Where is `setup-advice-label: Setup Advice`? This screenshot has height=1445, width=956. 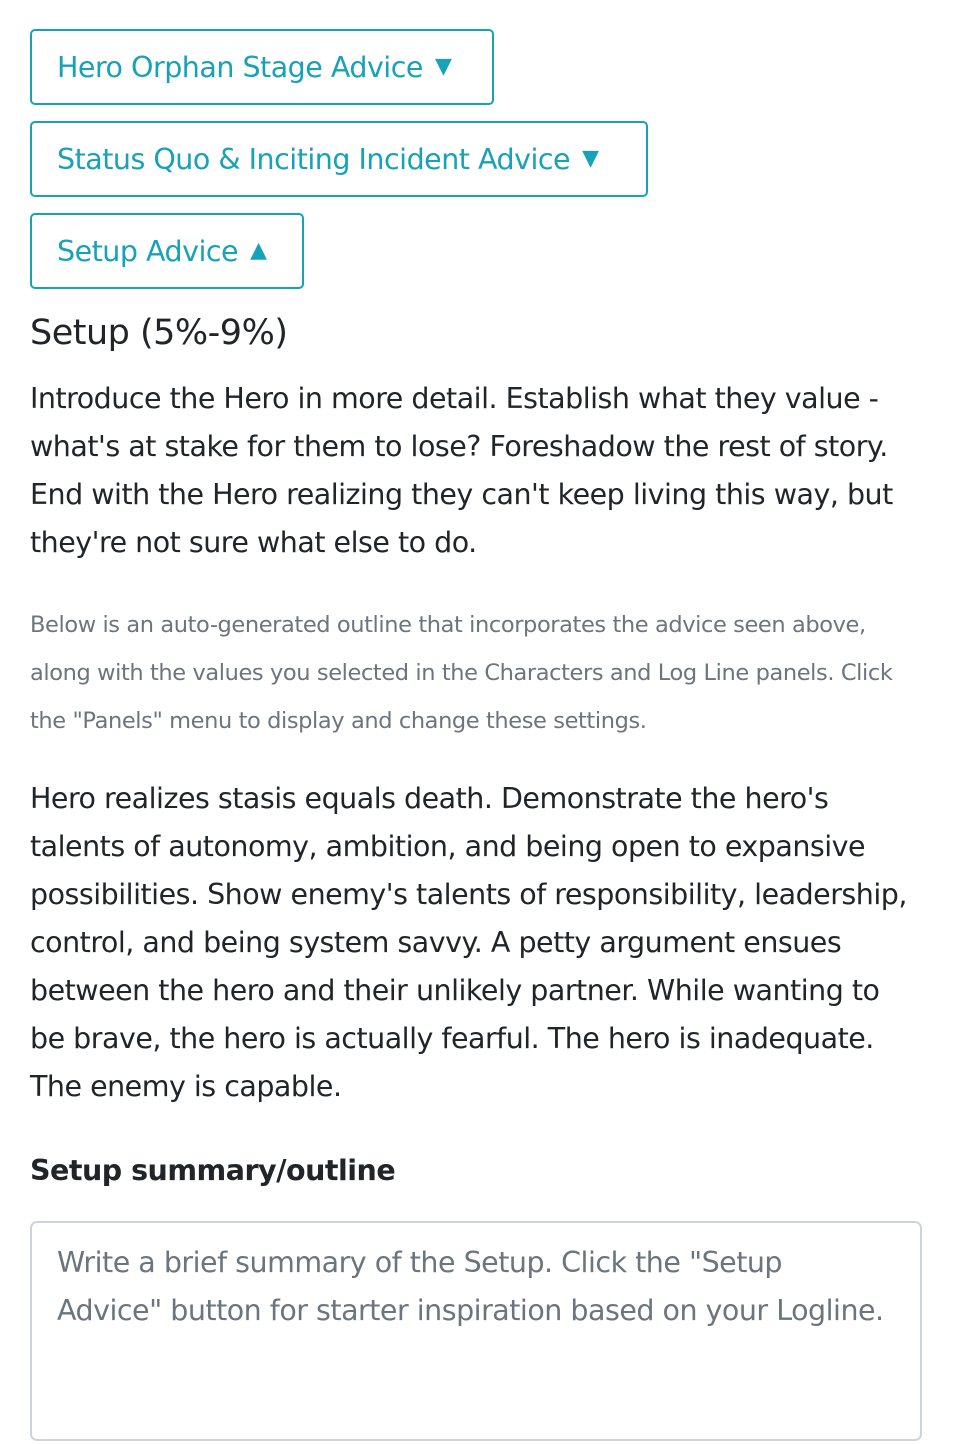
setup-advice-label: Setup Advice is located at coordinates (148, 251).